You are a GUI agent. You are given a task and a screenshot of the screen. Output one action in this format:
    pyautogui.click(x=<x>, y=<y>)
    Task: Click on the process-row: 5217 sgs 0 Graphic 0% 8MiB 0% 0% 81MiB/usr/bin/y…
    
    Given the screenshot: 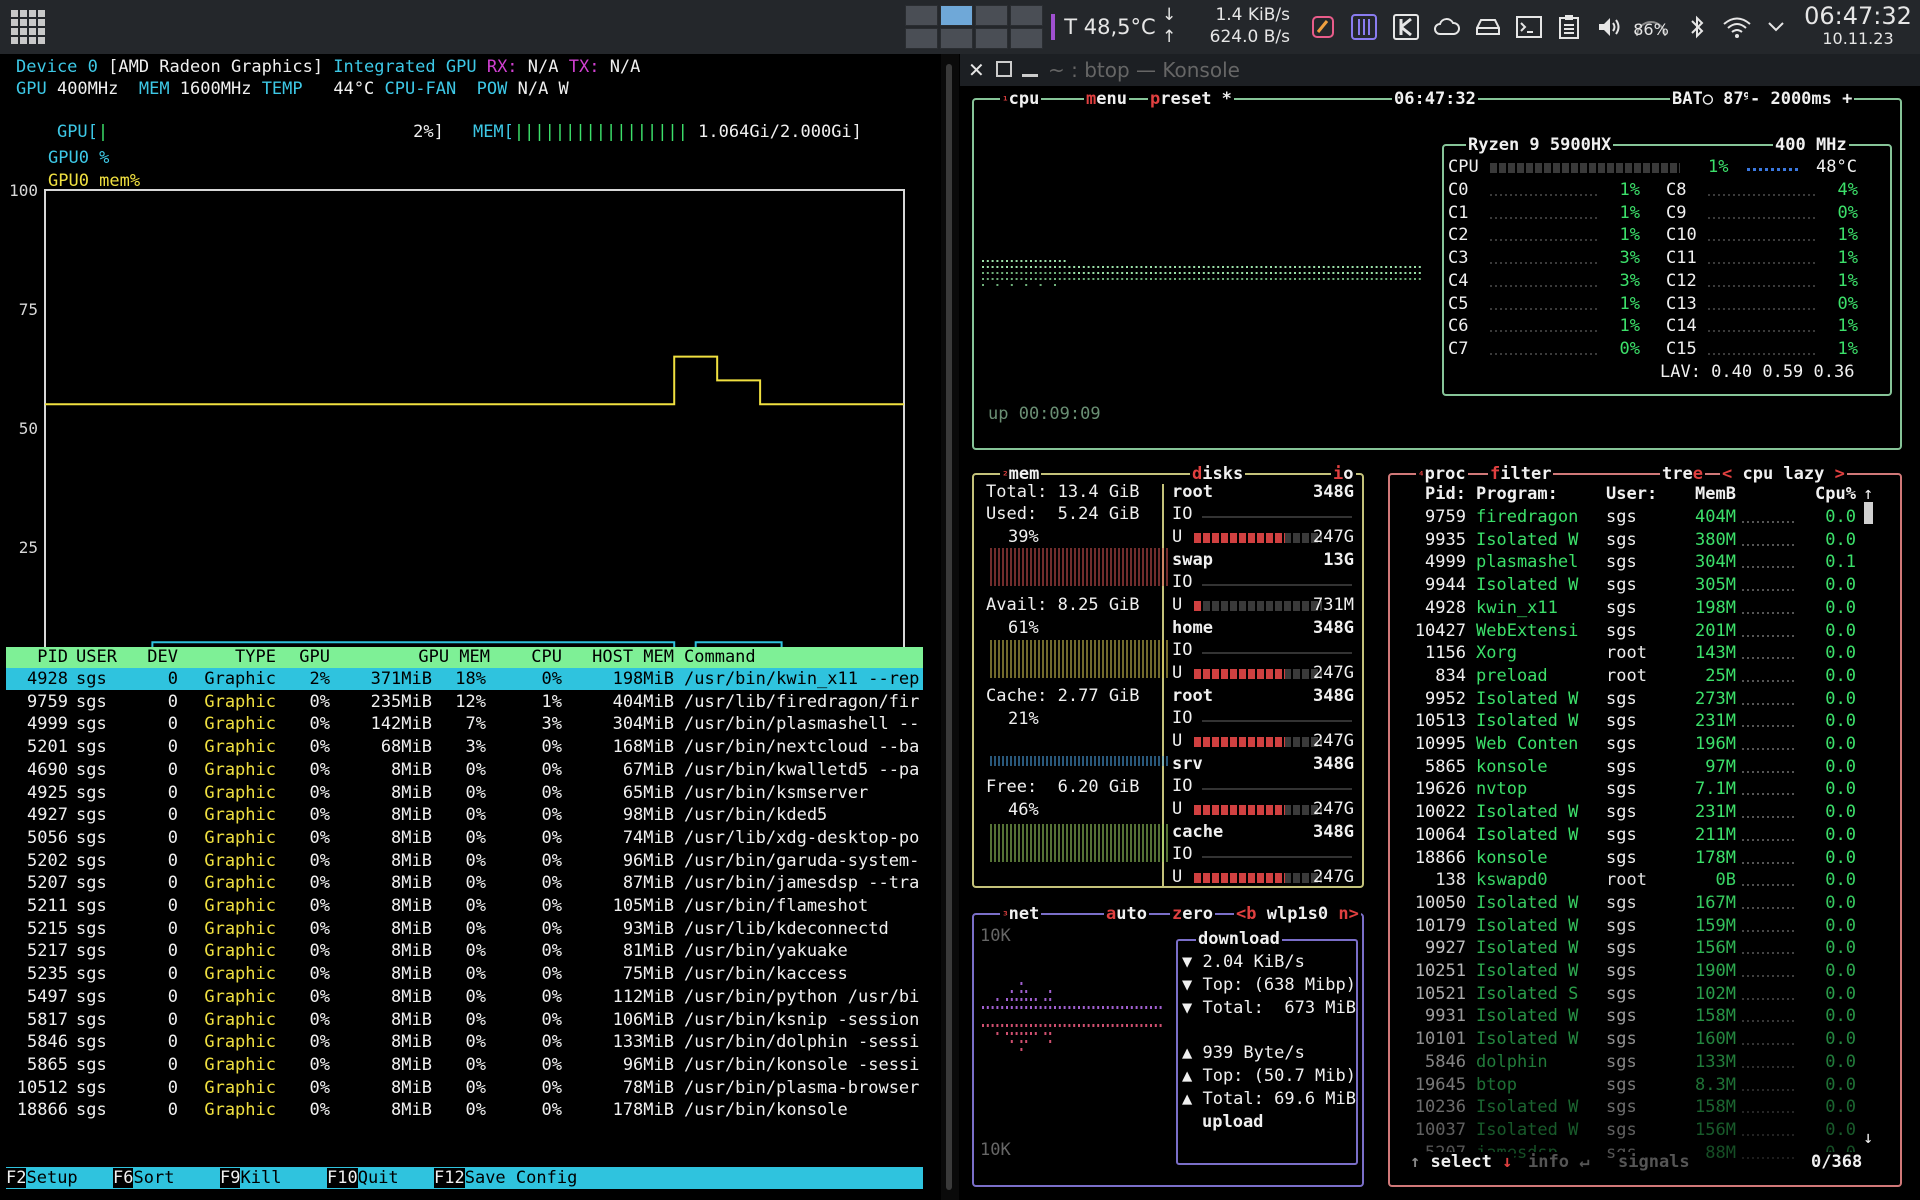 What is the action you would take?
    pyautogui.click(x=464, y=951)
    